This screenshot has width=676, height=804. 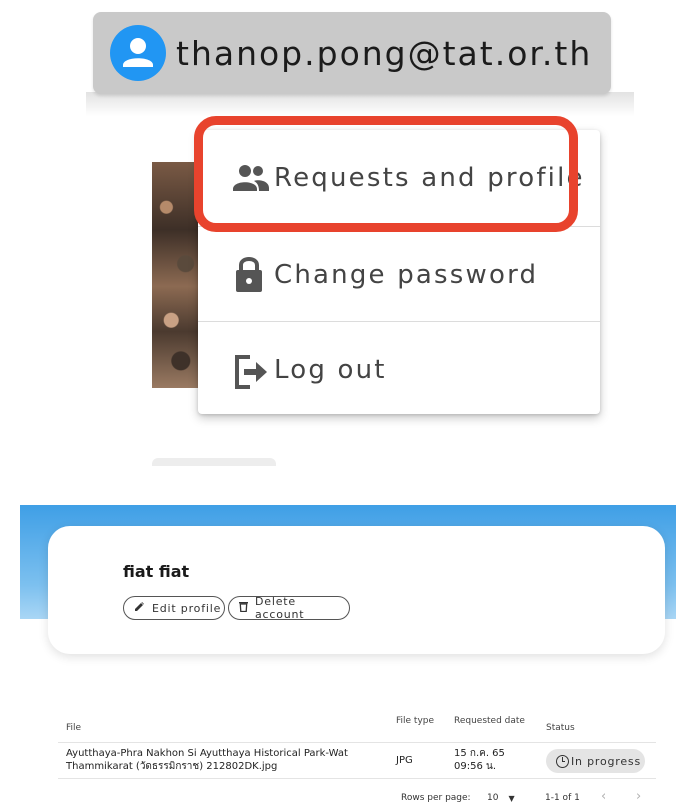 I want to click on menu-item-change-password: Change password, so click(x=399, y=274).